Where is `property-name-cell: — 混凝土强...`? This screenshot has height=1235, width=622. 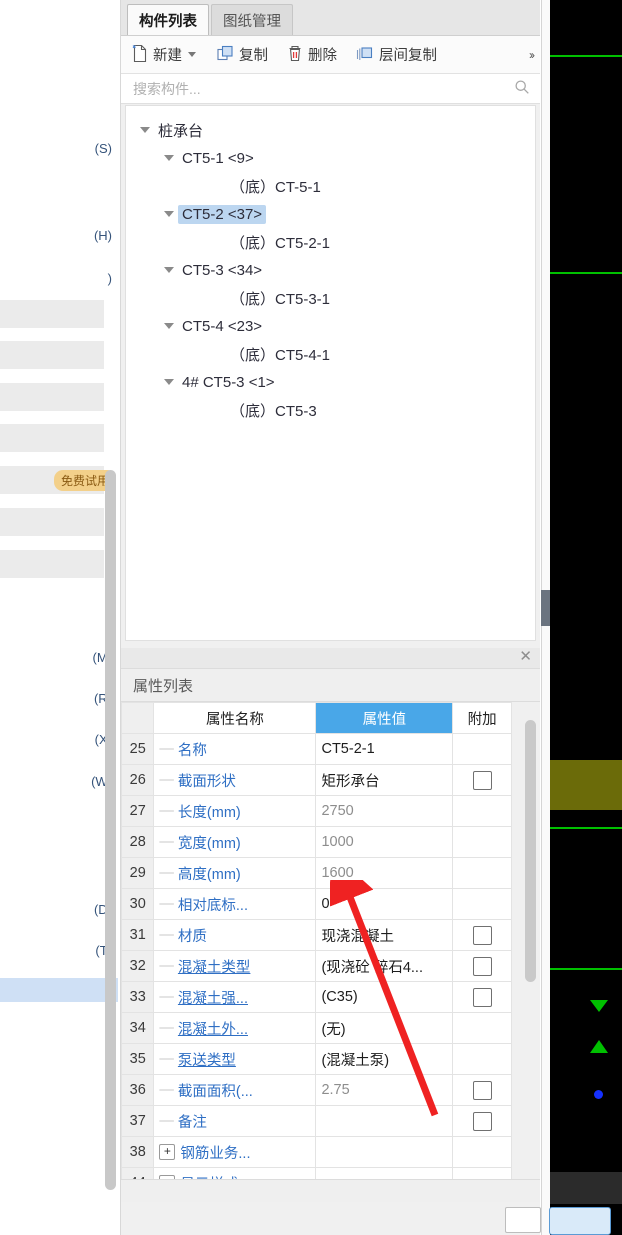
property-name-cell: — 混凝土强... is located at coordinates (235, 997).